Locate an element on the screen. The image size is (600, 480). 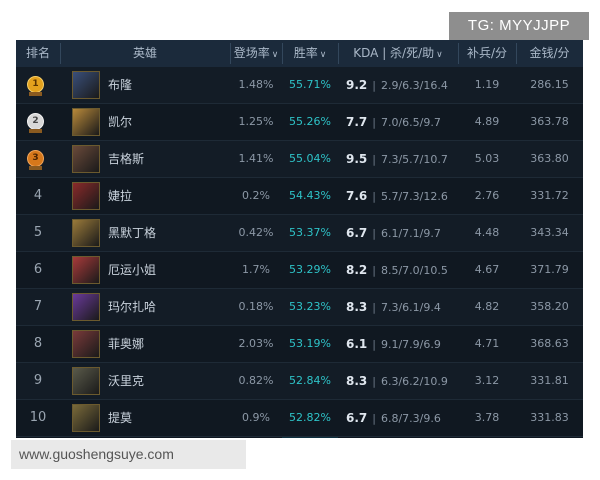
cs-value: 3.12 is located at coordinates (487, 380).